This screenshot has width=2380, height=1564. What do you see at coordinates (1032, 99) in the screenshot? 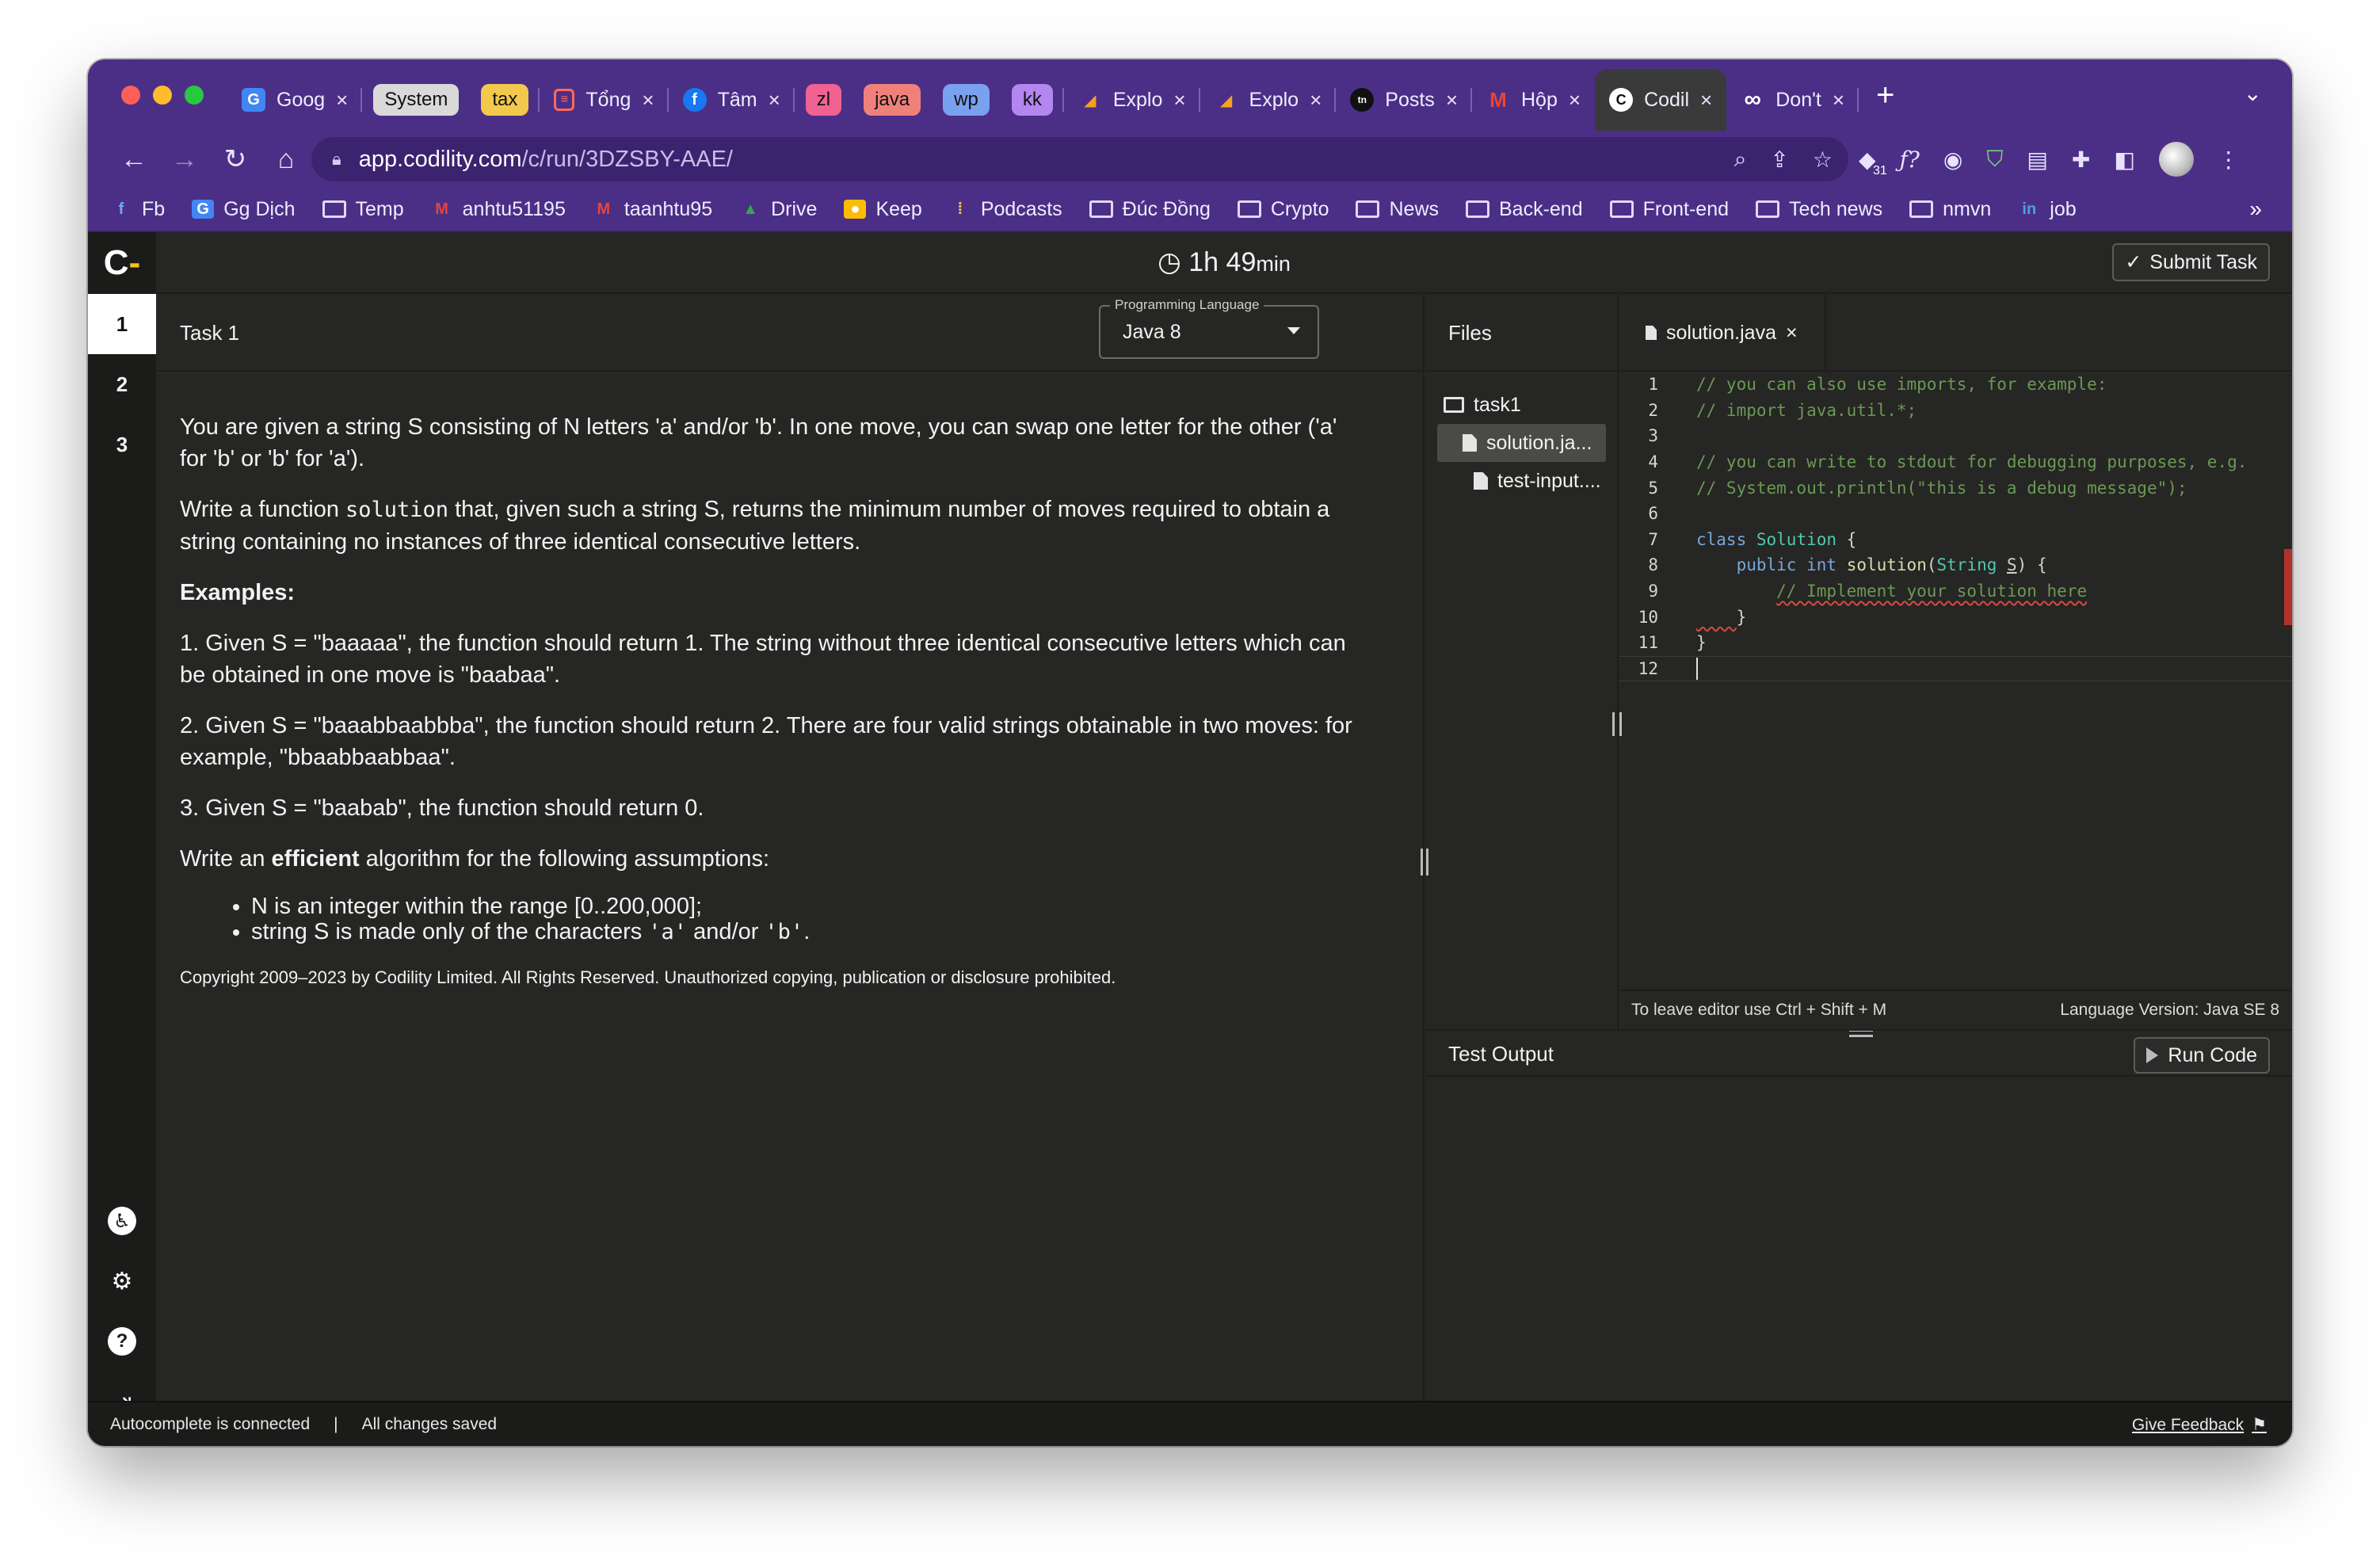
I see `tab-group-kk: kk` at bounding box center [1032, 99].